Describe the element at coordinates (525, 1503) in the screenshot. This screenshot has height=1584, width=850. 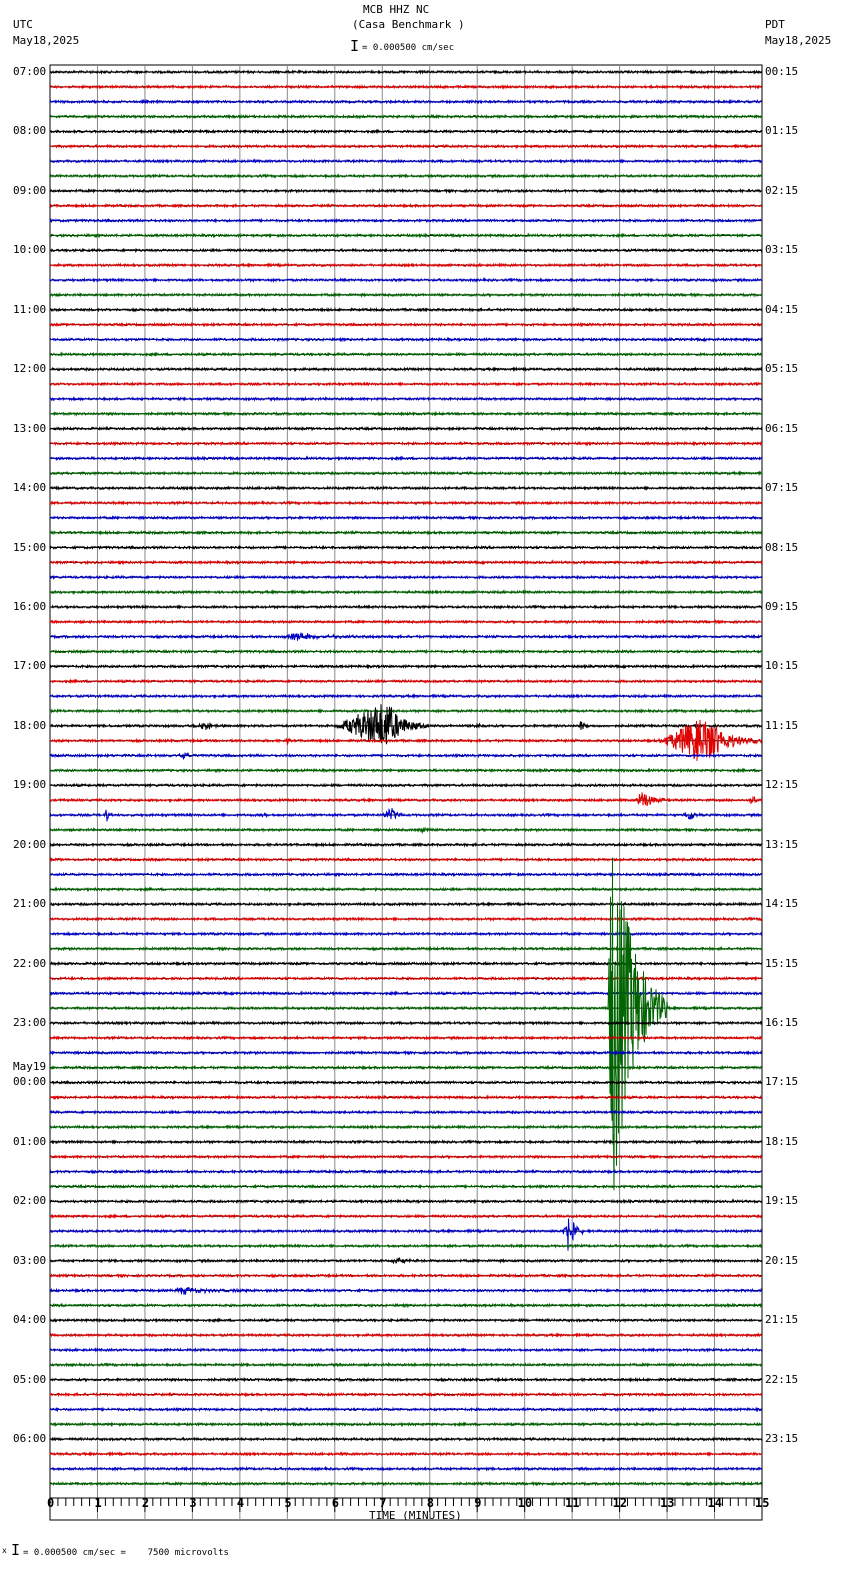
I see `x-tick-label: 10` at that location.